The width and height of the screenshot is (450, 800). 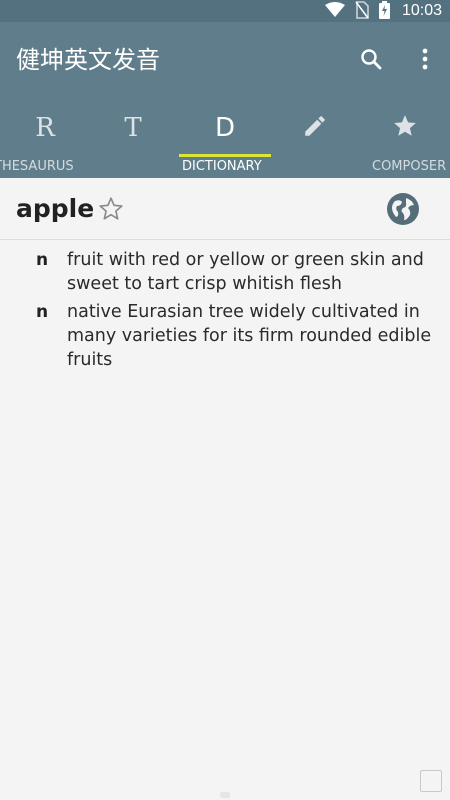 What do you see at coordinates (409, 166) in the screenshot?
I see `tab-label-composer: COMPOSER` at bounding box center [409, 166].